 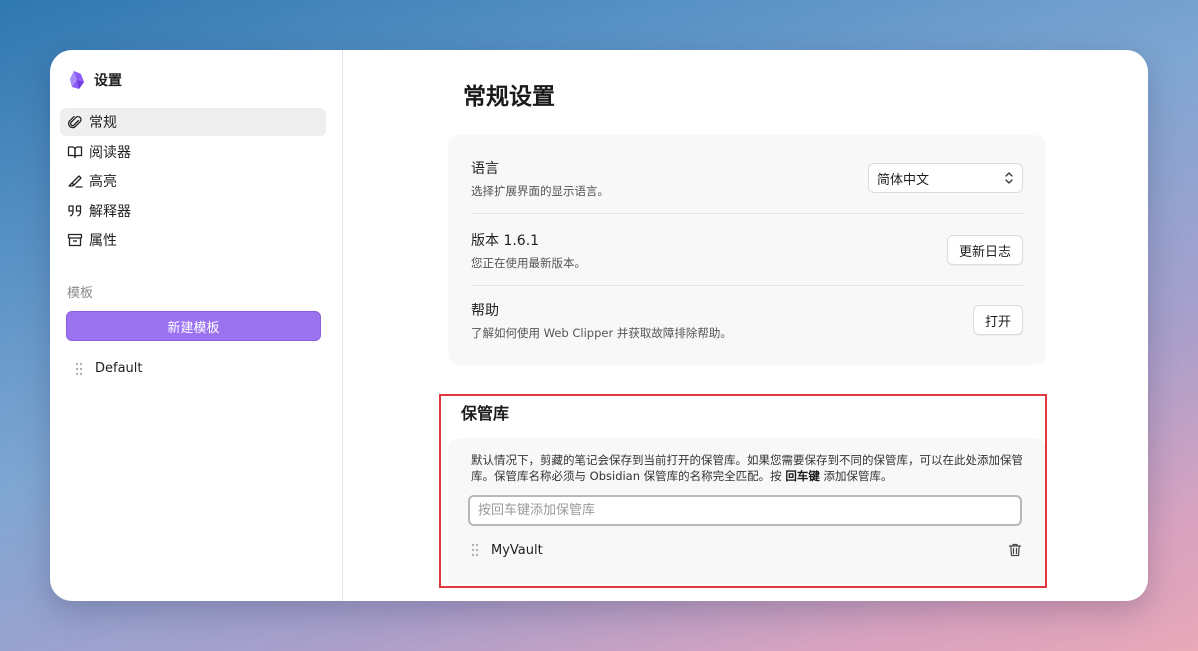 What do you see at coordinates (103, 123) in the screenshot?
I see `sidebar-item-label: 常规` at bounding box center [103, 123].